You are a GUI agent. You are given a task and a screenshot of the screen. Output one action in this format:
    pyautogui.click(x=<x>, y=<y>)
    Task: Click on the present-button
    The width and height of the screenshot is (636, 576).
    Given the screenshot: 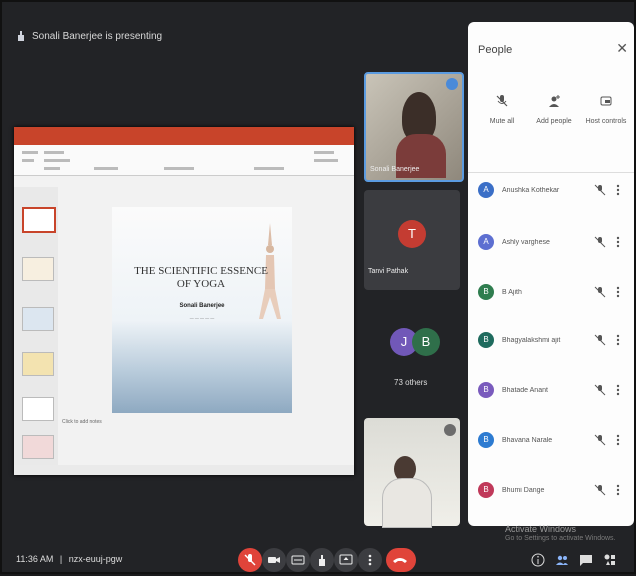 What is the action you would take?
    pyautogui.click(x=346, y=560)
    